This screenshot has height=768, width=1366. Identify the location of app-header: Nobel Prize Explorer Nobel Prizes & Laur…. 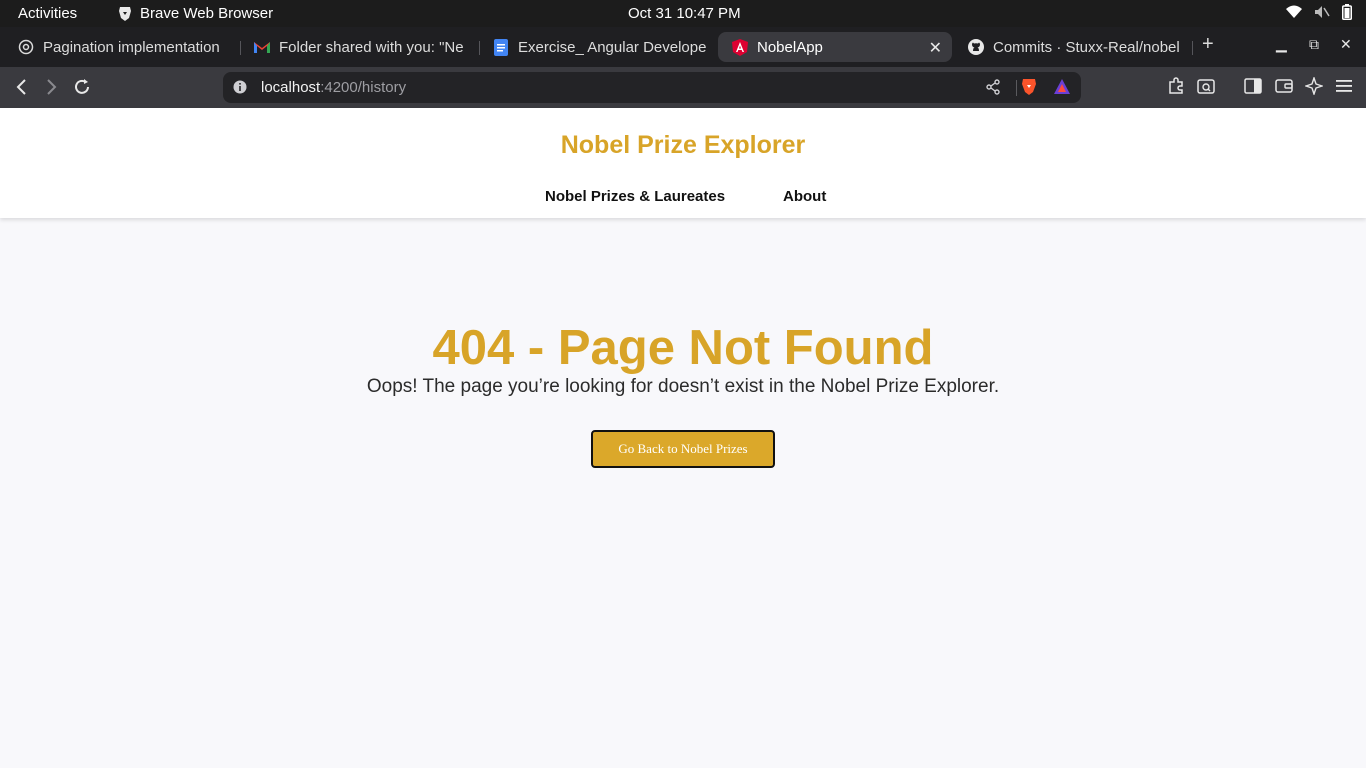
(683, 163).